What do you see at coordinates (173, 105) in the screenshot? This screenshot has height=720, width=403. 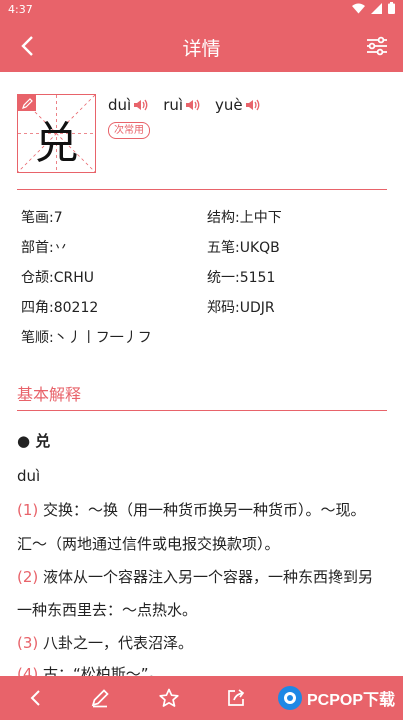 I see `pinyin-text: ruì` at bounding box center [173, 105].